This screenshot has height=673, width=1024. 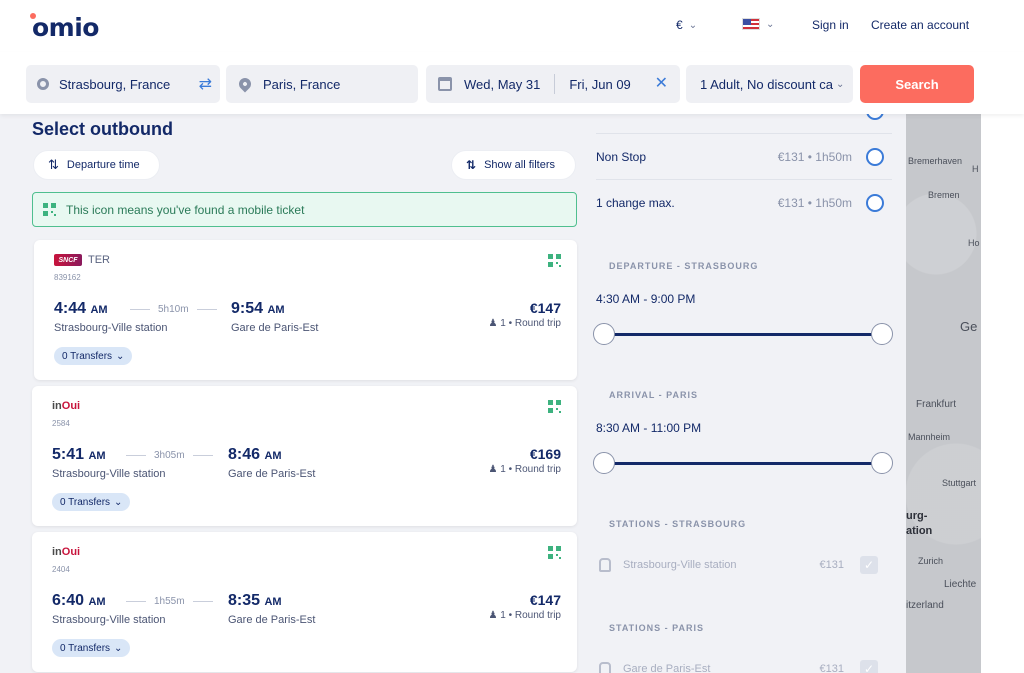 What do you see at coordinates (244, 600) in the screenshot?
I see `arr-time-value: 8:35` at bounding box center [244, 600].